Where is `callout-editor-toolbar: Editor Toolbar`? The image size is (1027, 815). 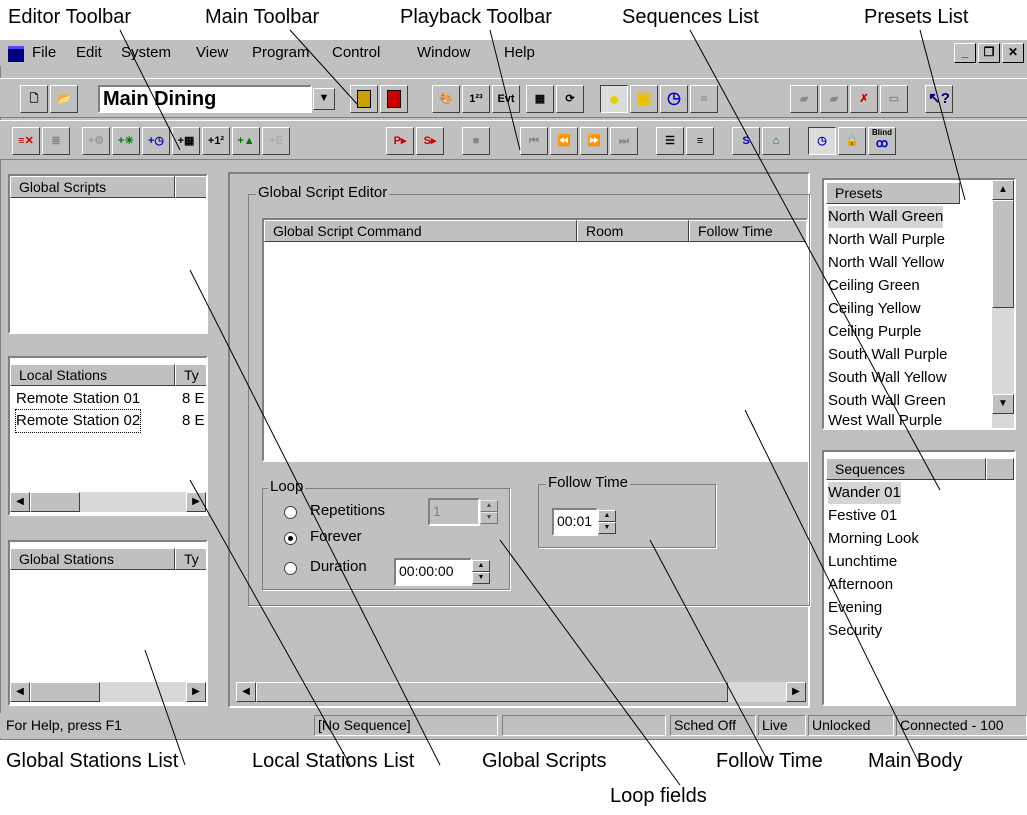
callout-editor-toolbar: Editor Toolbar is located at coordinates (70, 17).